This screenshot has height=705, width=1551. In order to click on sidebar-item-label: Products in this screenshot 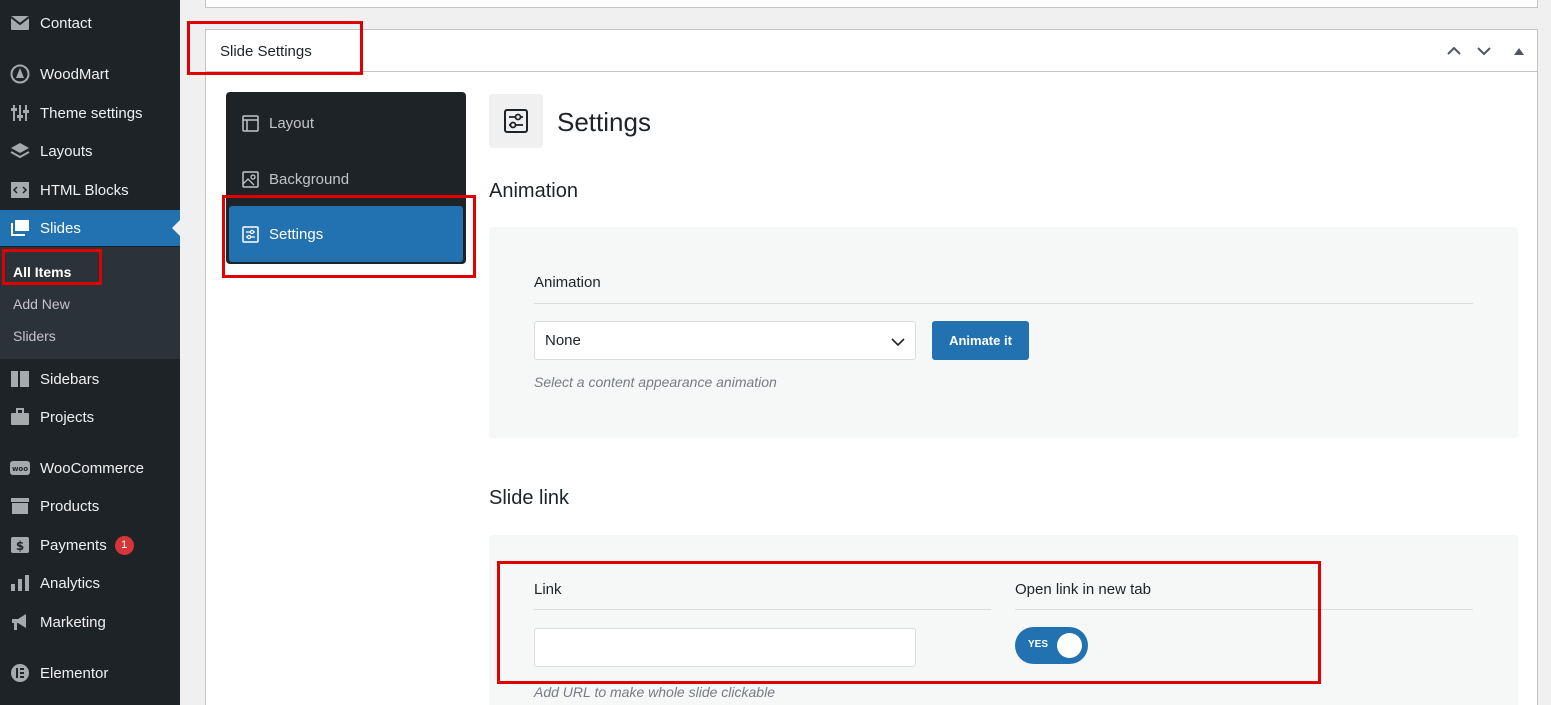, I will do `click(70, 506)`.